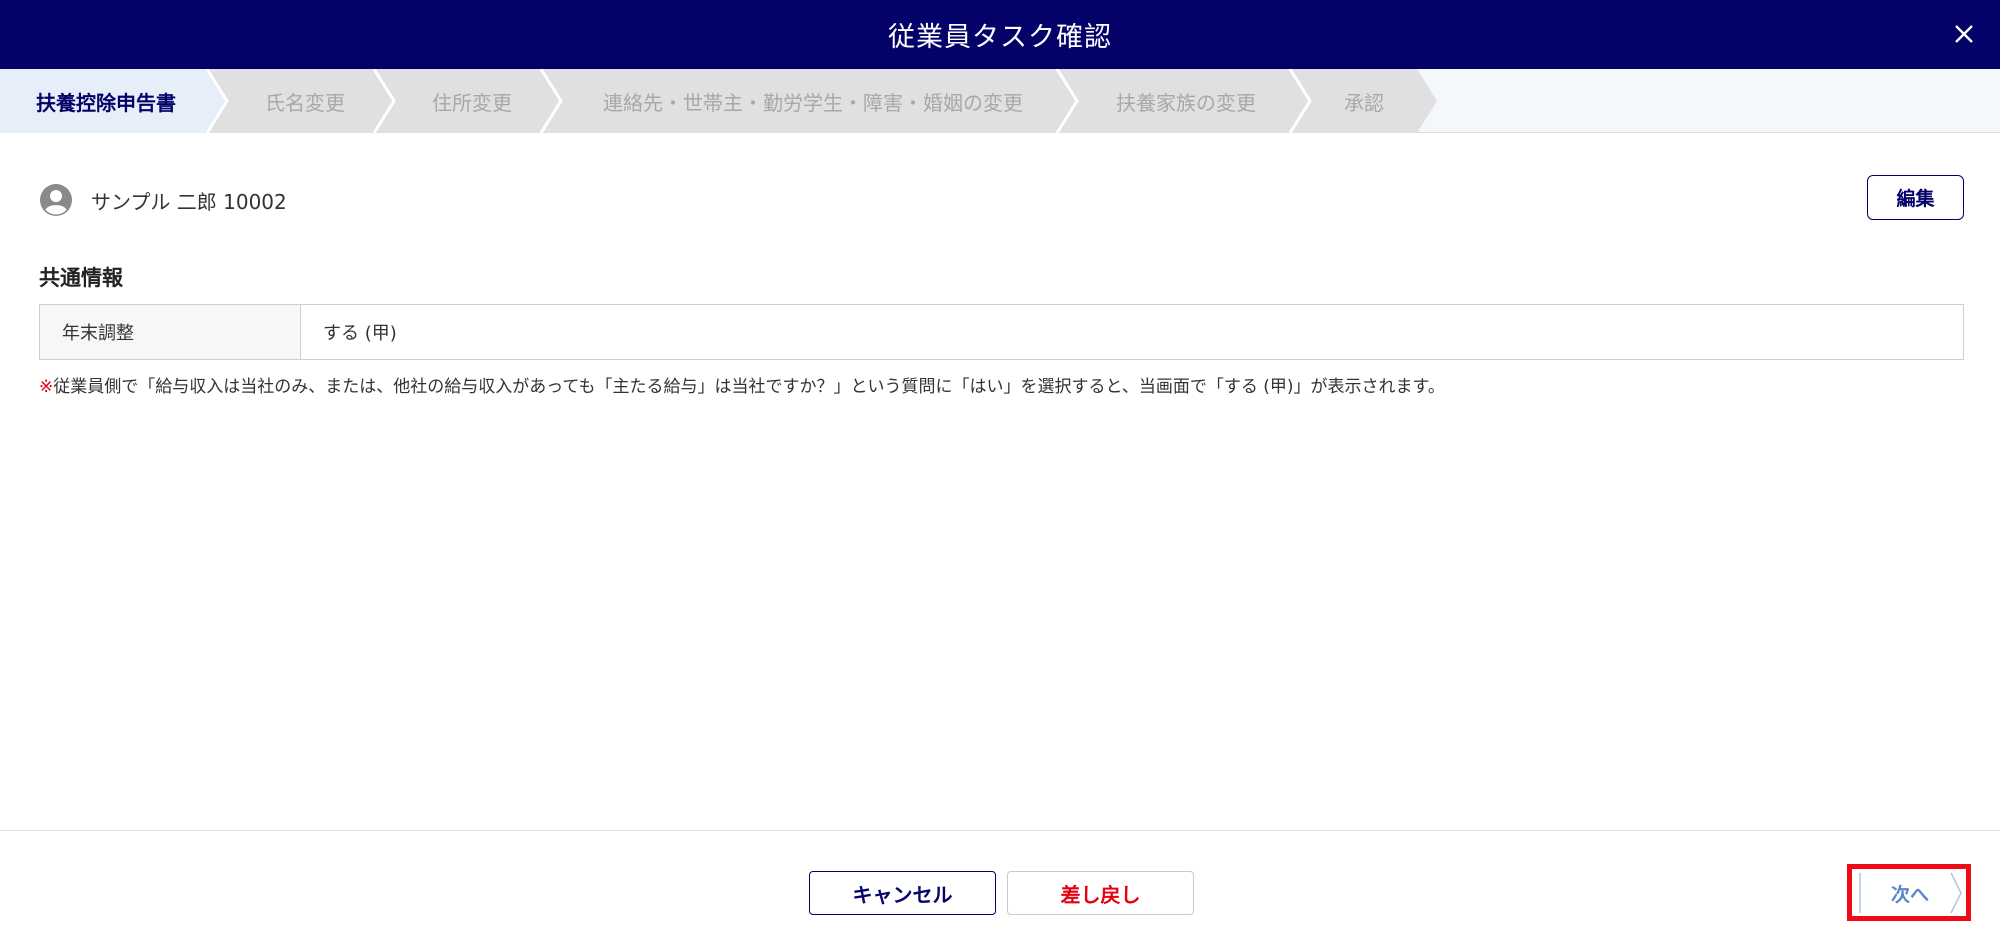 The width and height of the screenshot is (2000, 949). What do you see at coordinates (305, 101) in the screenshot?
I see `step-name-change: 氏名変更` at bounding box center [305, 101].